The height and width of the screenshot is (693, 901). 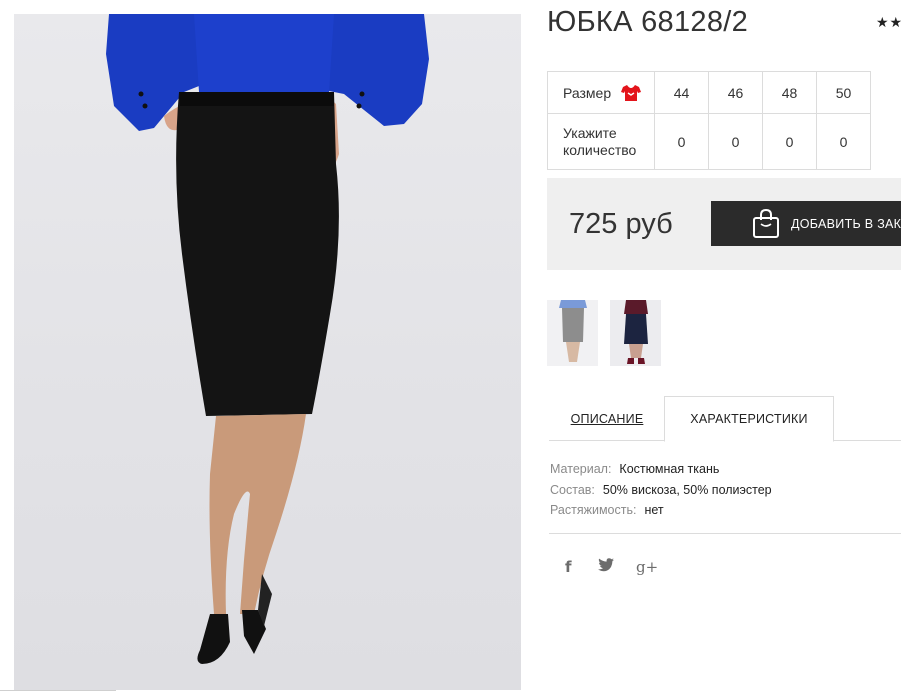 I want to click on tab-description: ОПИСАНИЕ, so click(x=607, y=418).